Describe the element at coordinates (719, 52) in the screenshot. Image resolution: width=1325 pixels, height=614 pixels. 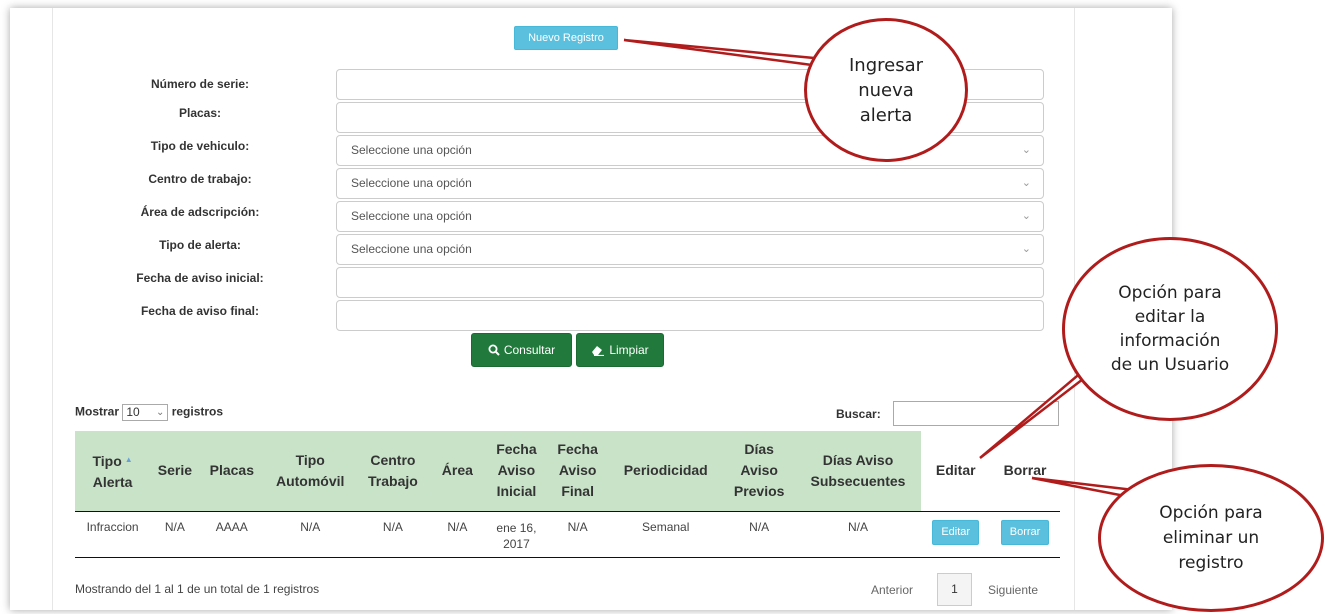
I see `pointer-new-alert` at that location.